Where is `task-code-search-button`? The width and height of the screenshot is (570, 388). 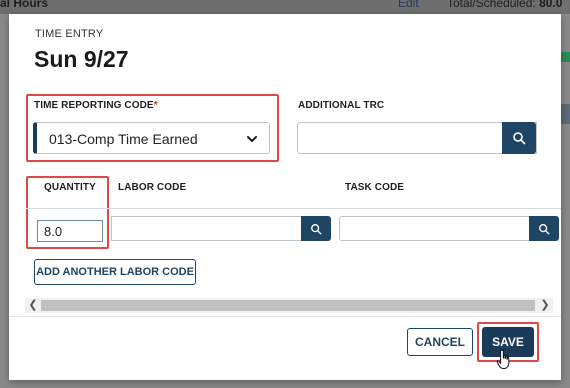
task-code-search-button is located at coordinates (544, 228).